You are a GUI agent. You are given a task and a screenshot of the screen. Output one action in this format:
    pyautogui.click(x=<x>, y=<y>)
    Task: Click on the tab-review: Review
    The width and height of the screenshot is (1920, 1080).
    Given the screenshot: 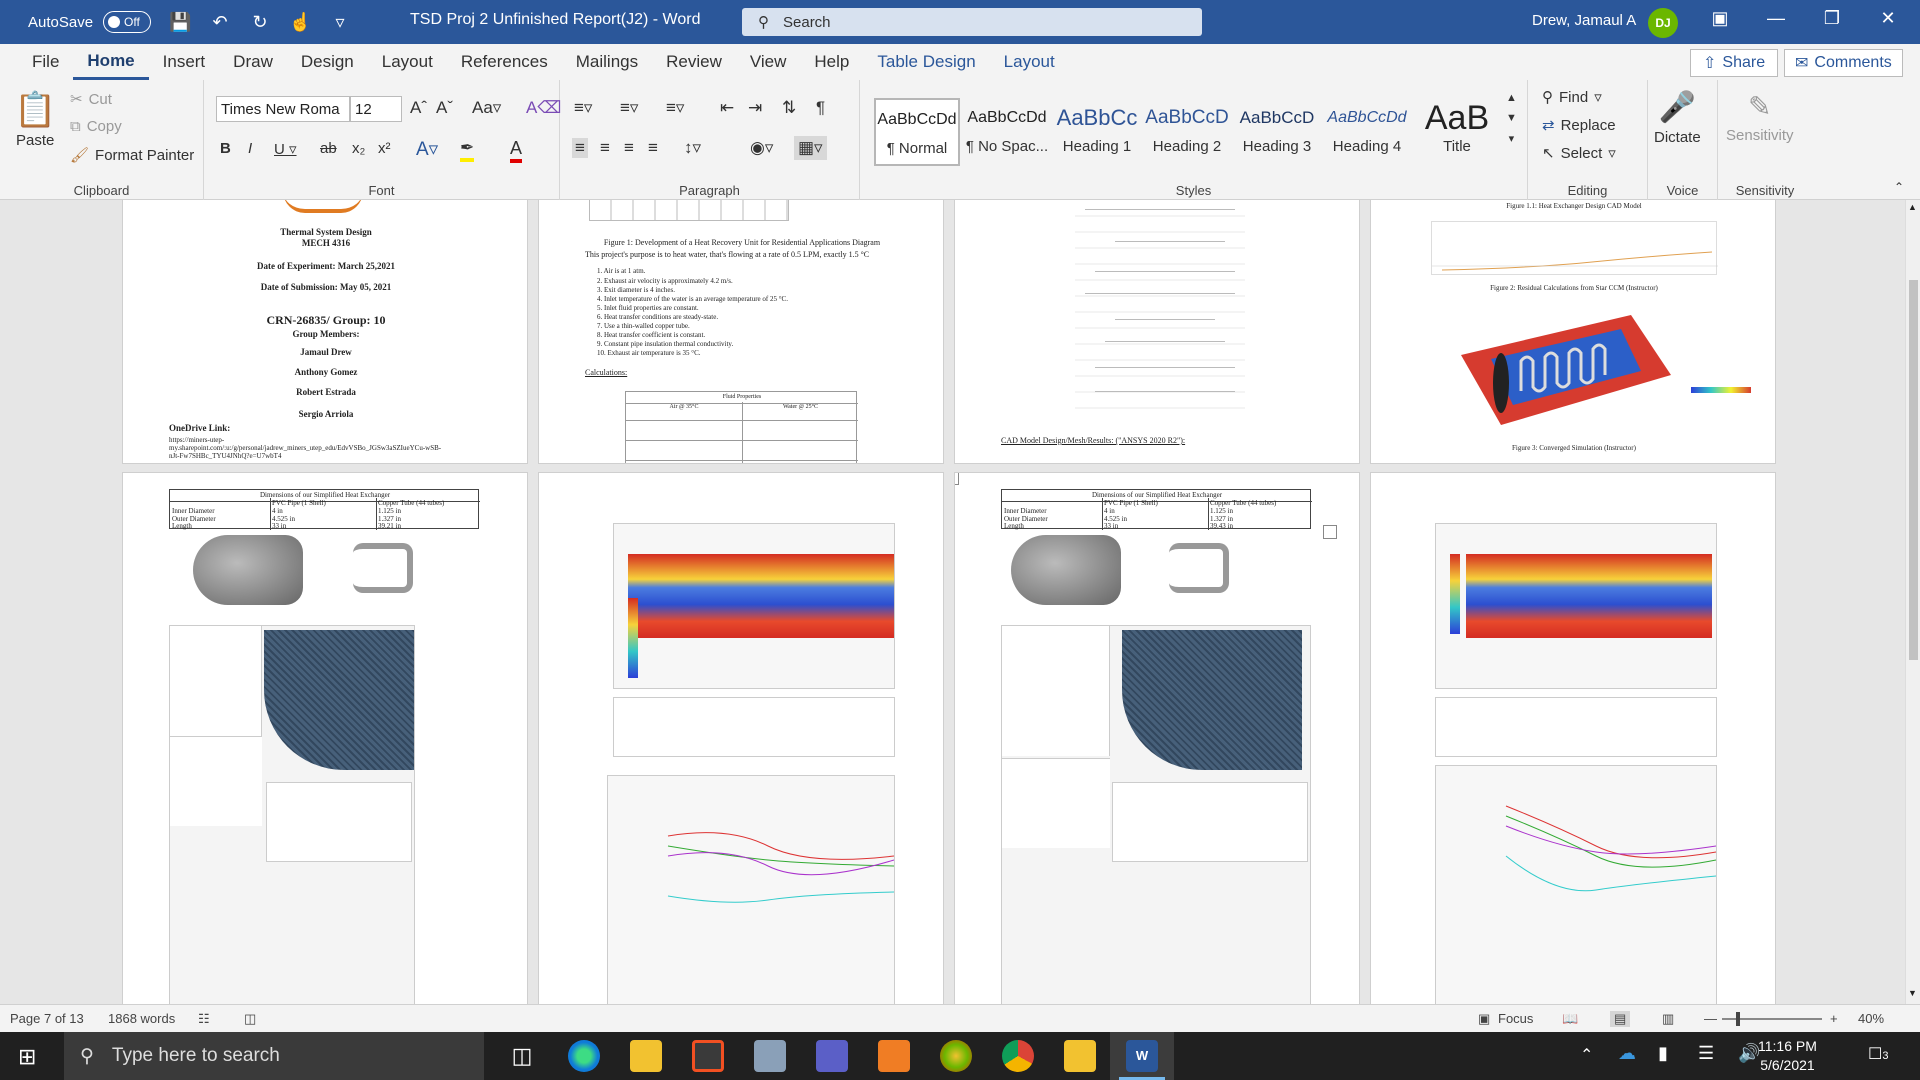 What is the action you would take?
    pyautogui.click(x=694, y=62)
    